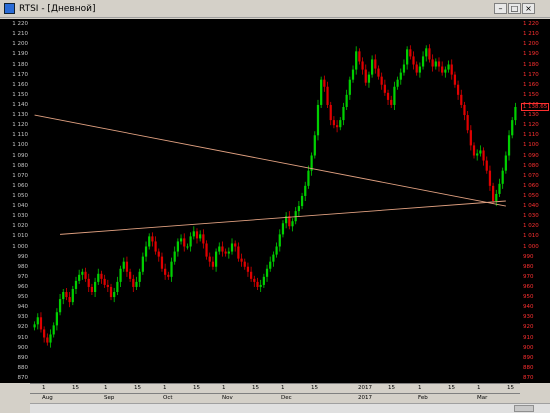 The height and width of the screenshot is (413, 550). What do you see at coordinates (20, 44) in the screenshot?
I see `price-tick-label: 1 200` at bounding box center [20, 44].